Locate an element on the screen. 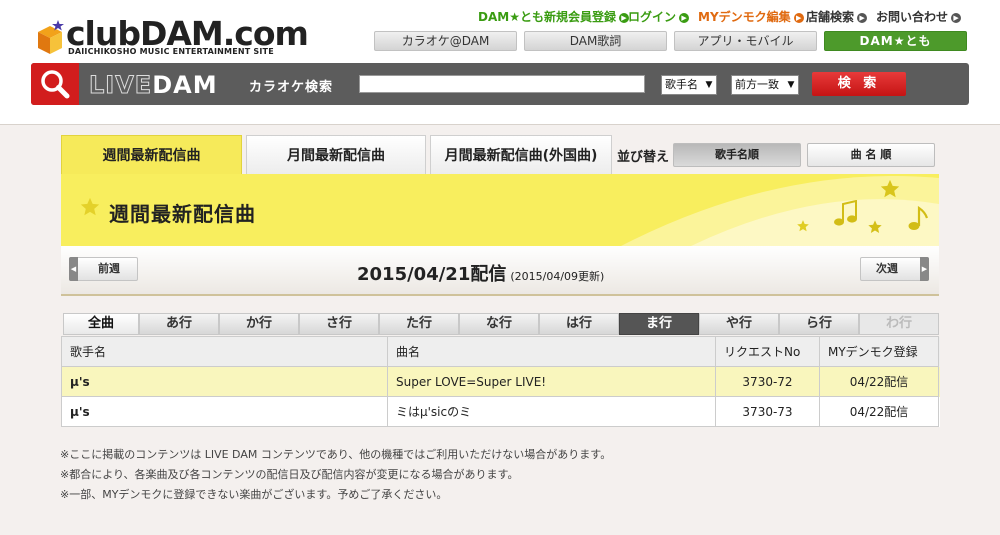 Image resolution: width=1000 pixels, height=535 pixels. search-icon is located at coordinates (55, 84).